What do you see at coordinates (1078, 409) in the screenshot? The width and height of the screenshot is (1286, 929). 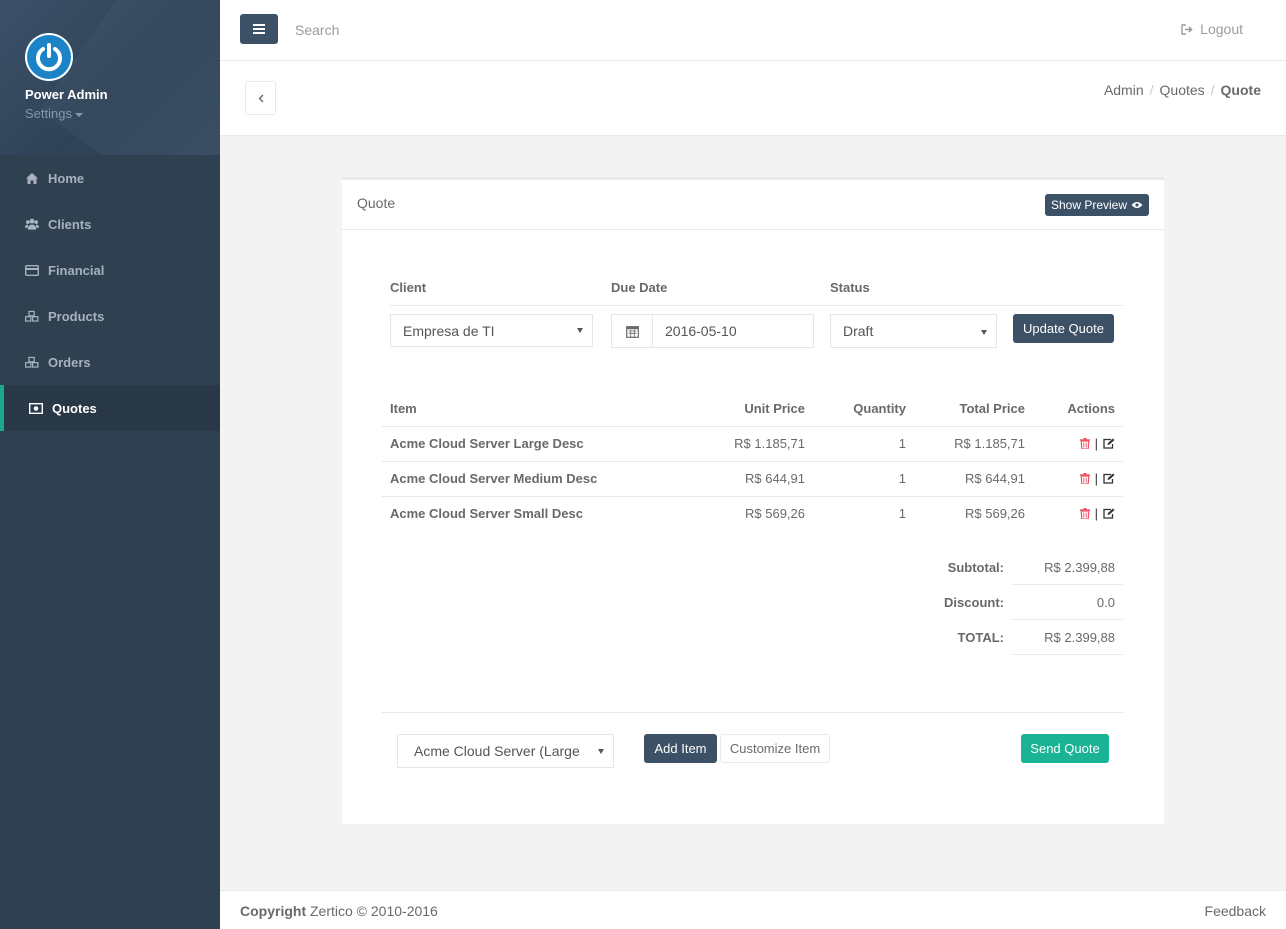 I see `col-actions: Actions` at bounding box center [1078, 409].